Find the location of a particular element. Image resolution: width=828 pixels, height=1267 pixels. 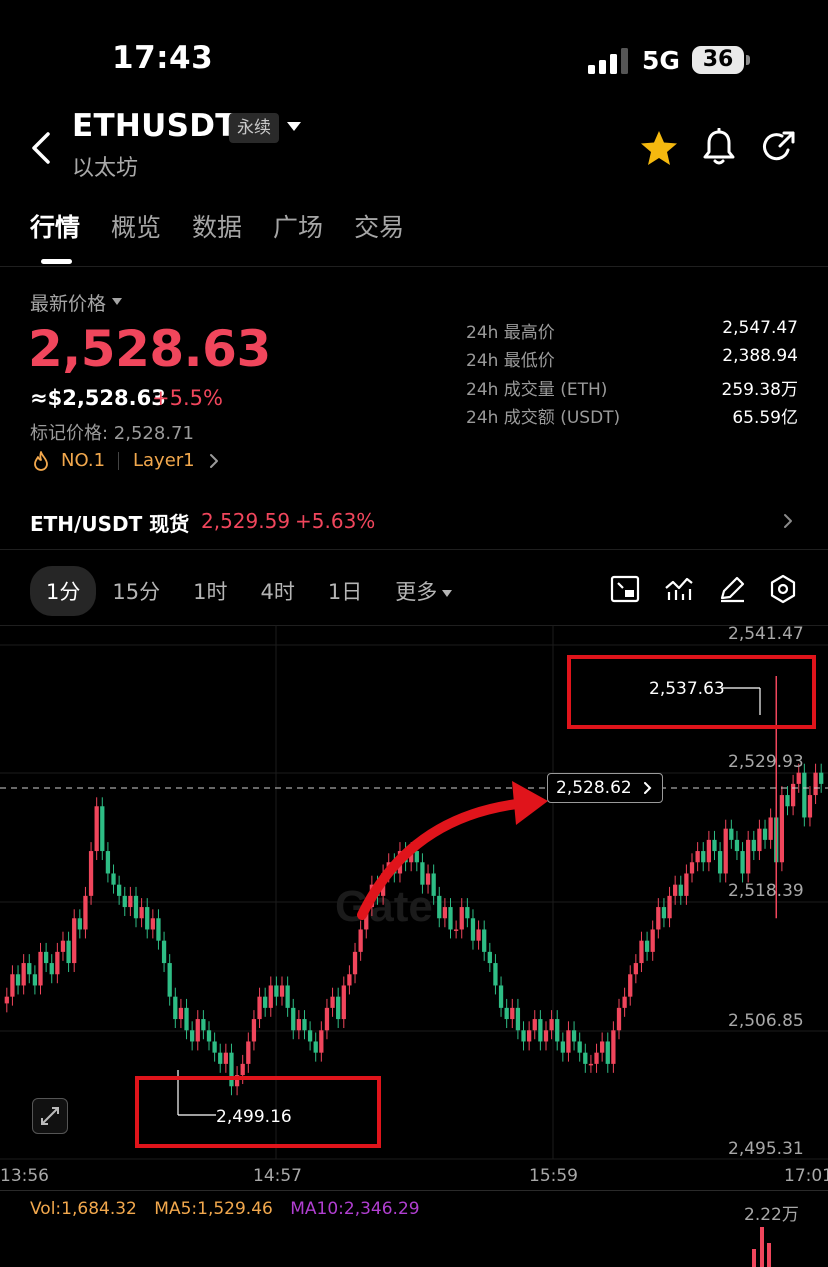

stat-row: 24h 最高价 2,547.47 is located at coordinates (632, 332).